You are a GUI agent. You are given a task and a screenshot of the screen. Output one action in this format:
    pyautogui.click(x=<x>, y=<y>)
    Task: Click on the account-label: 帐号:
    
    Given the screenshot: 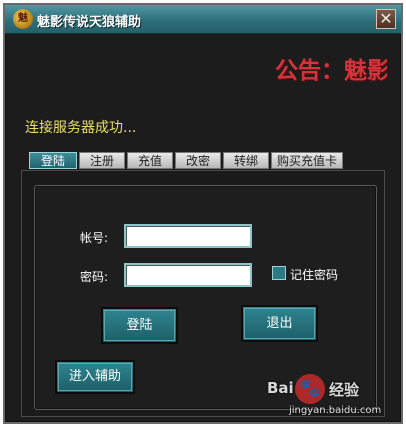 What is the action you would take?
    pyautogui.click(x=94, y=238)
    